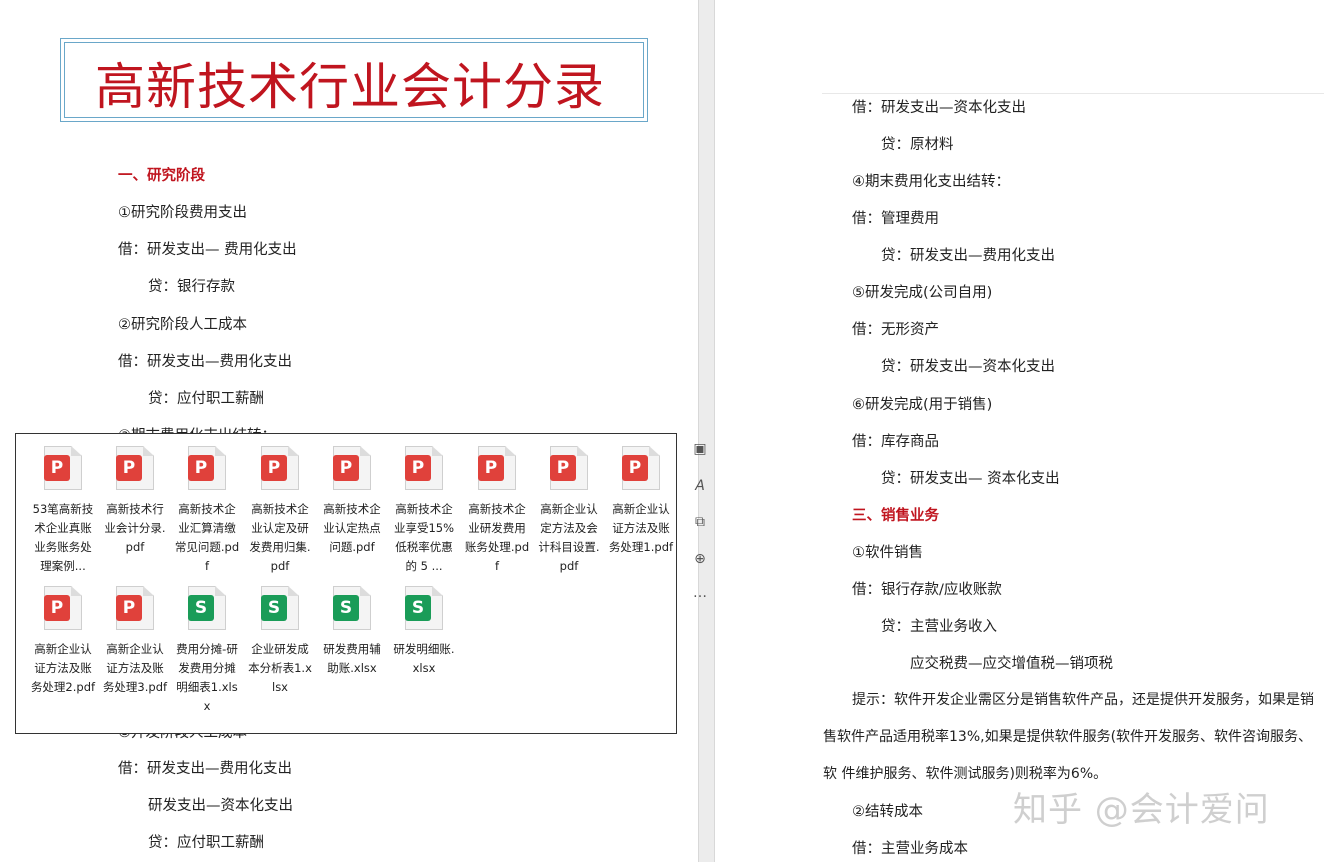  Describe the element at coordinates (895, 442) in the screenshot. I see `text-line: 借：库存商品` at that location.